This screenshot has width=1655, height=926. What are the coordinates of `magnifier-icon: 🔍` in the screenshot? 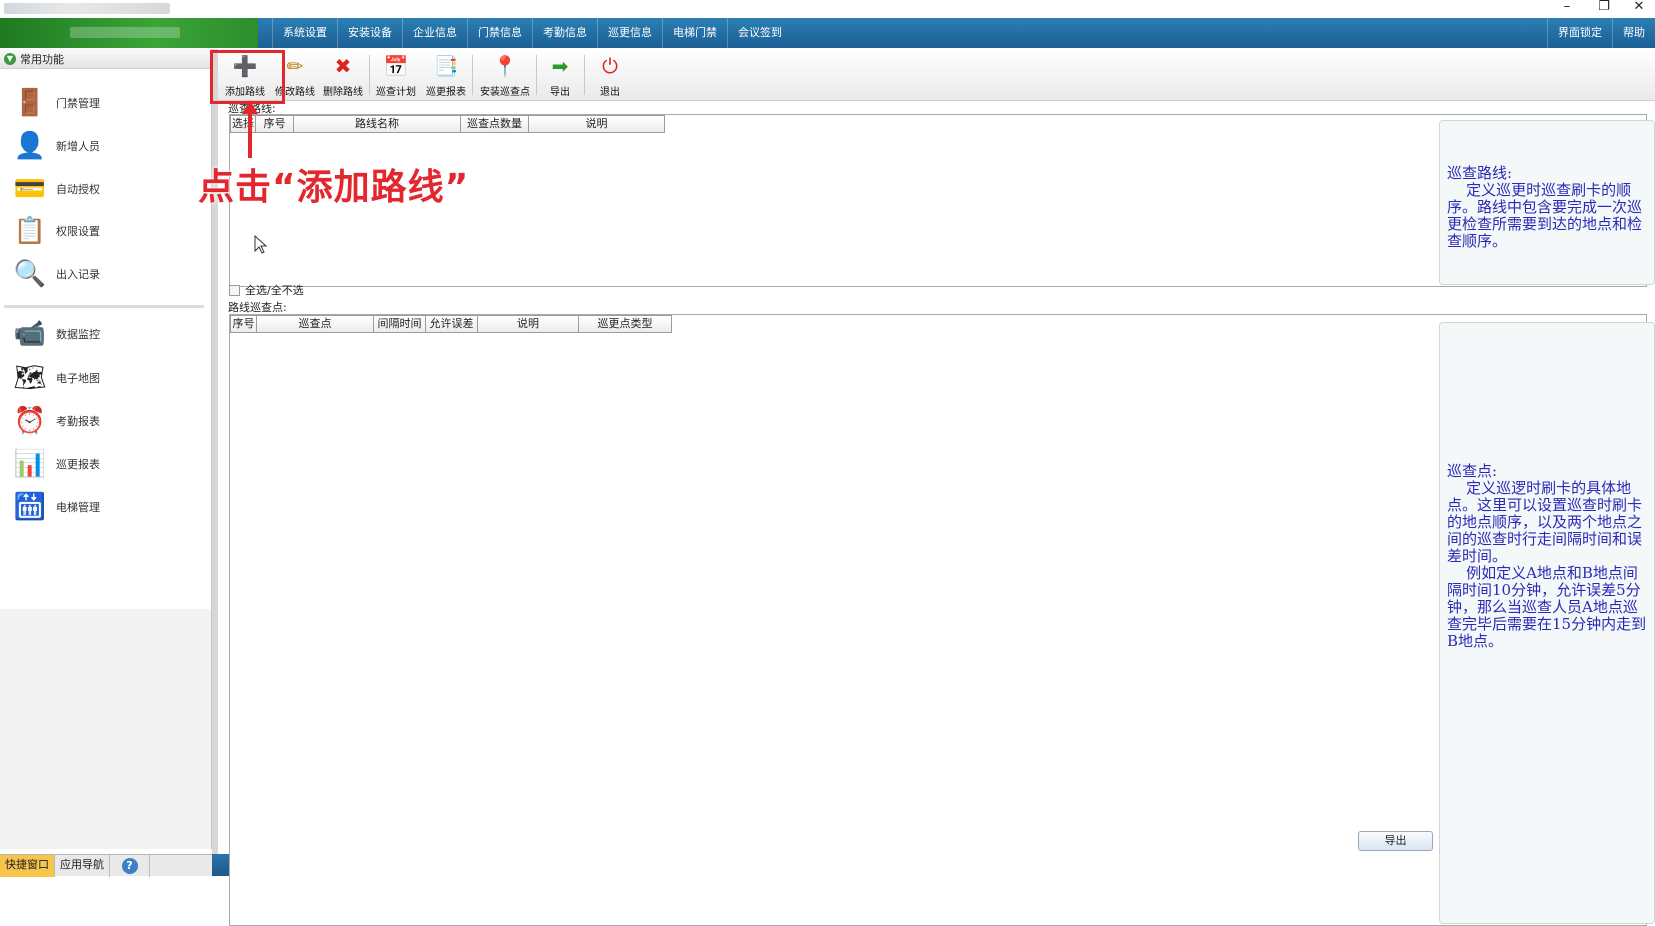 It's located at (30, 274).